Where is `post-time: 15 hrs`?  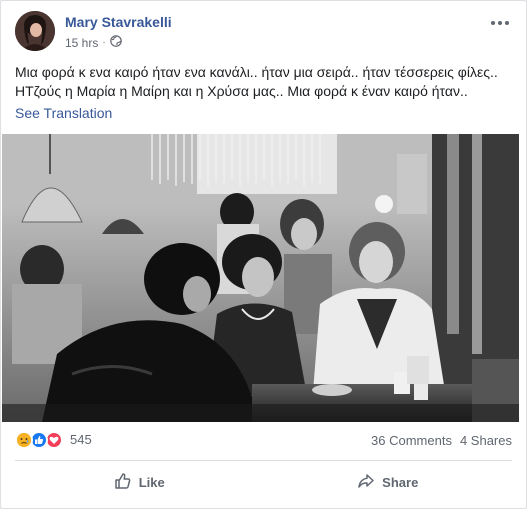
post-time: 15 hrs is located at coordinates (81, 43).